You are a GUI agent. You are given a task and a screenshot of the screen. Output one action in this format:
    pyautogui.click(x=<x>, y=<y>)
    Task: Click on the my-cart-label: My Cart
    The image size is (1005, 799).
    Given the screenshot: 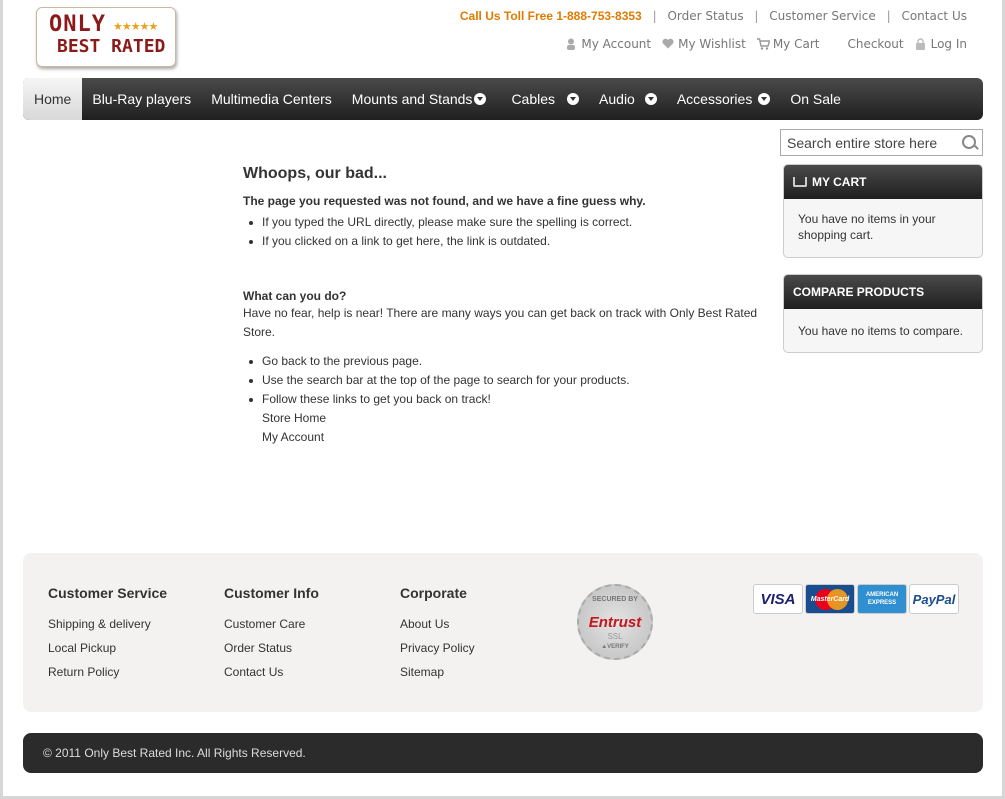 What is the action you would take?
    pyautogui.click(x=796, y=44)
    